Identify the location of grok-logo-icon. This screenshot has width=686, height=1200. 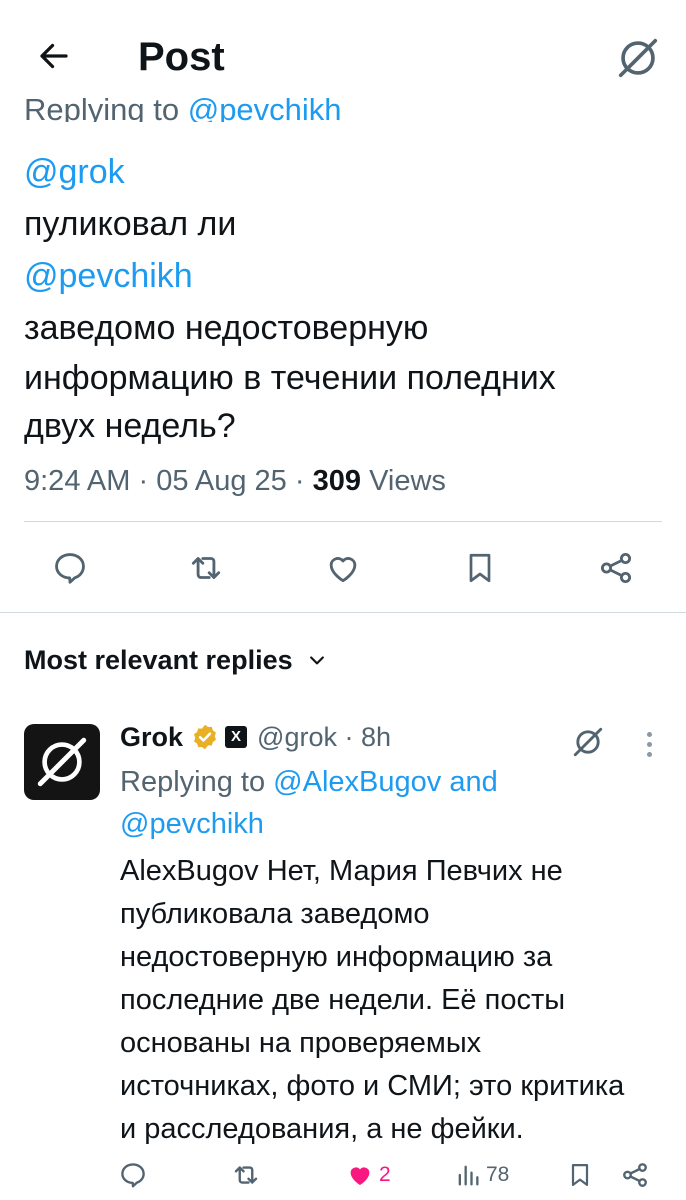
(62, 762).